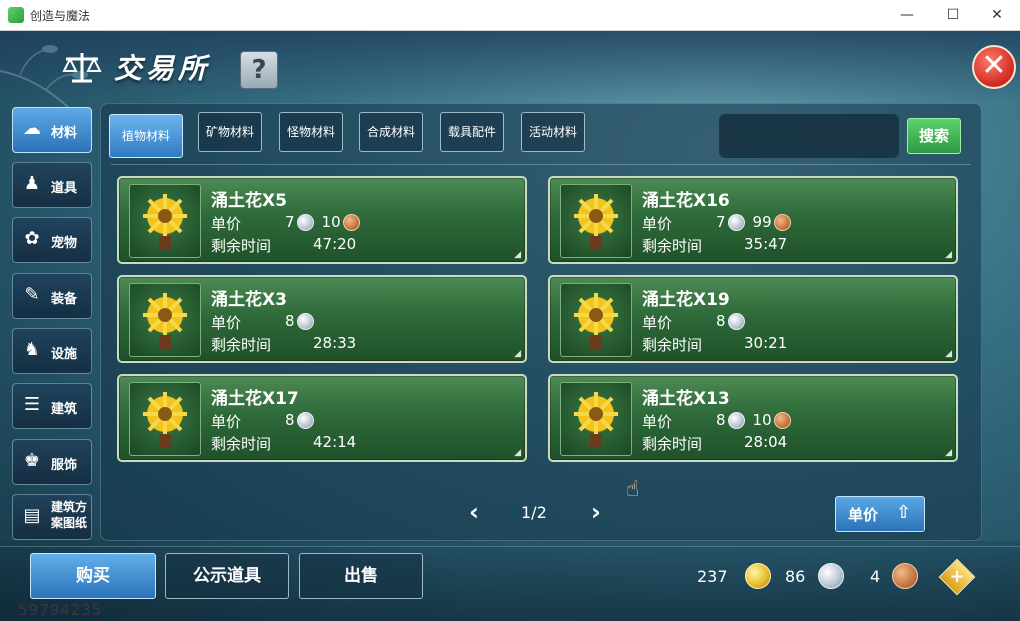 This screenshot has height=621, width=1020. I want to click on listing-price: 8 10, so click(753, 420).